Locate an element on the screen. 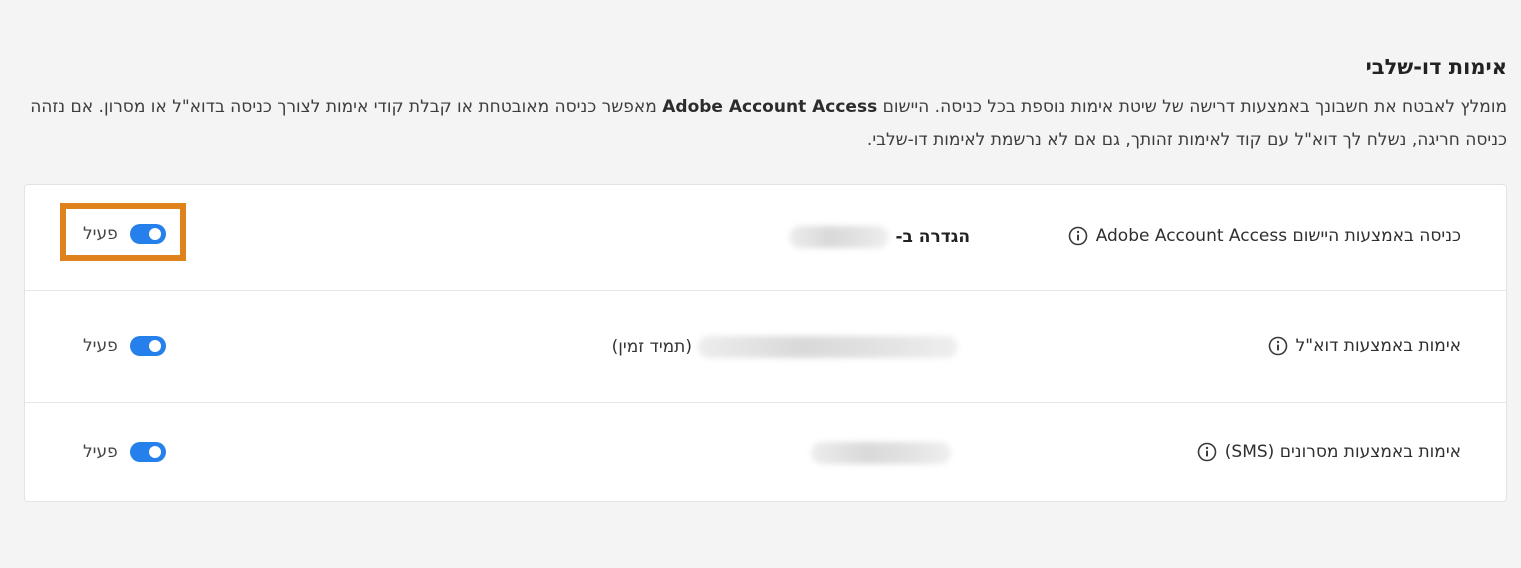 Image resolution: width=1521 pixels, height=568 pixels. detail-label: (תמיד זמין) is located at coordinates (651, 347).